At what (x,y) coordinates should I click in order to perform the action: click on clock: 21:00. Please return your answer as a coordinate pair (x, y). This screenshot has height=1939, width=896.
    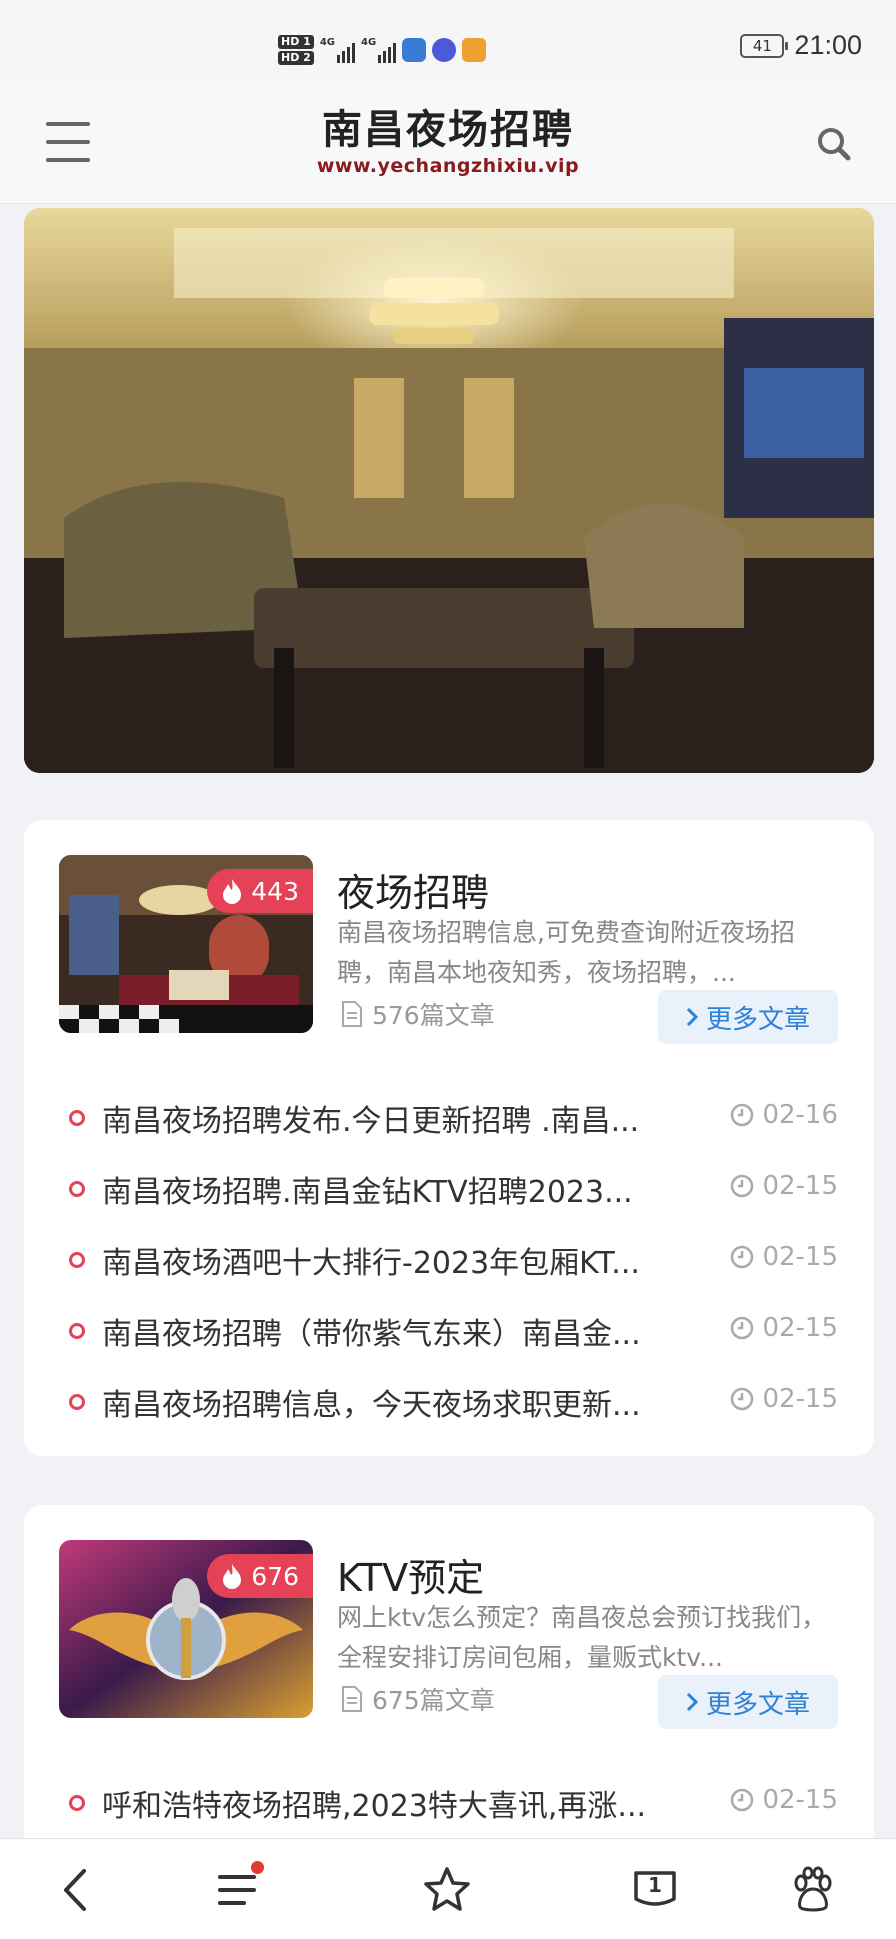
    Looking at the image, I should click on (828, 45).